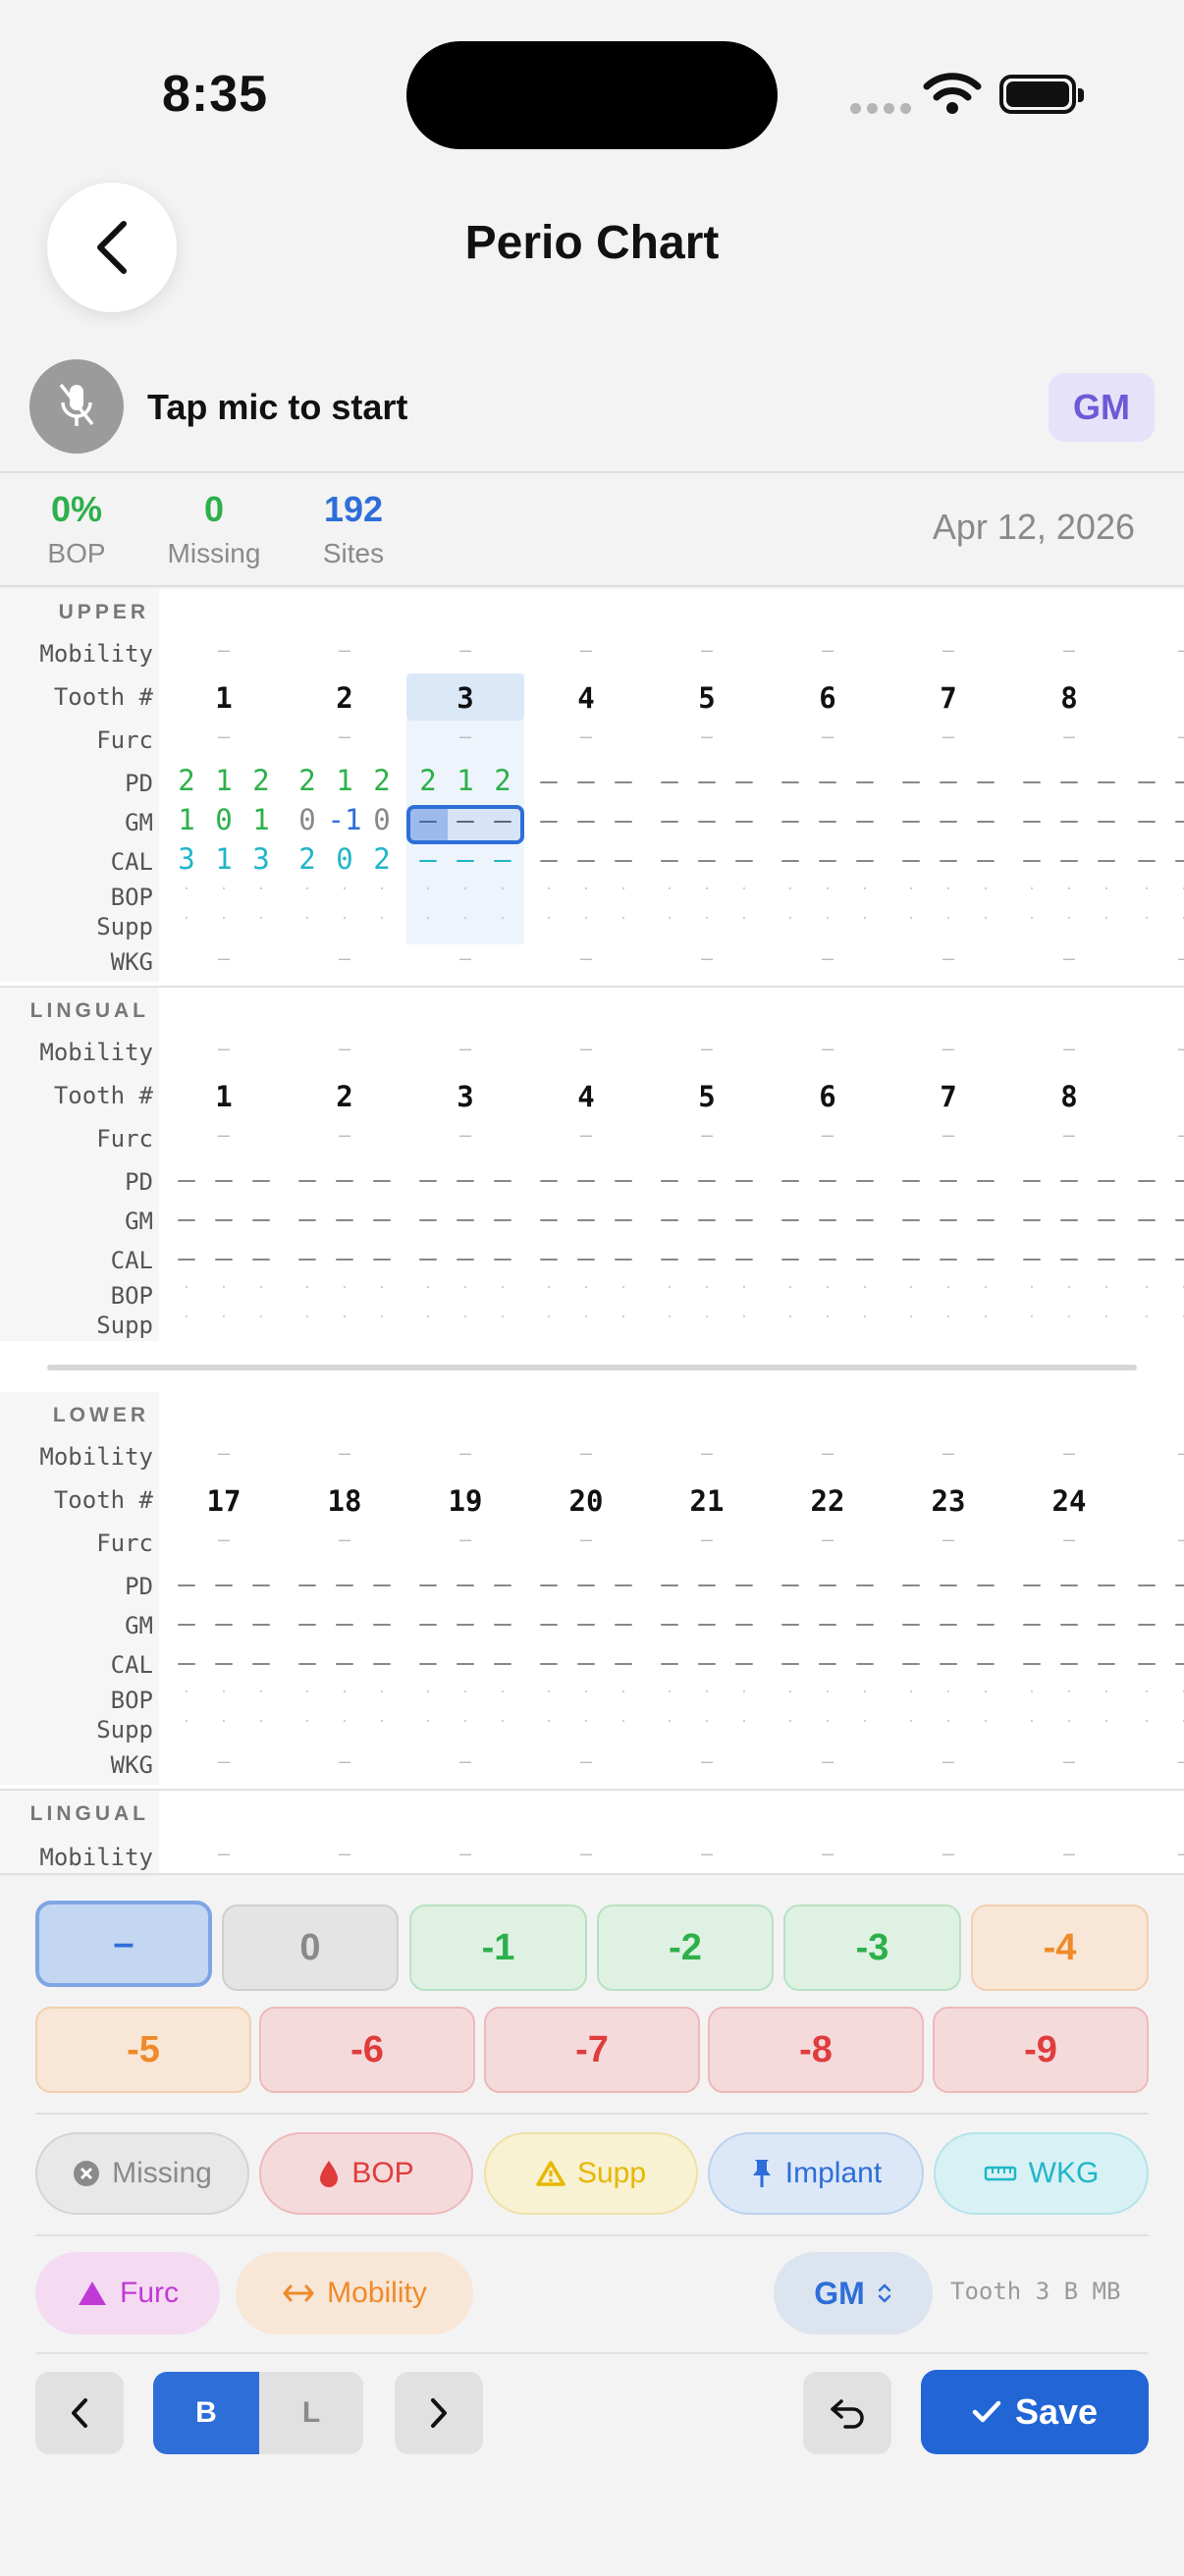 The width and height of the screenshot is (1184, 2576). What do you see at coordinates (498, 1948) in the screenshot?
I see `key-minus-1: -1` at bounding box center [498, 1948].